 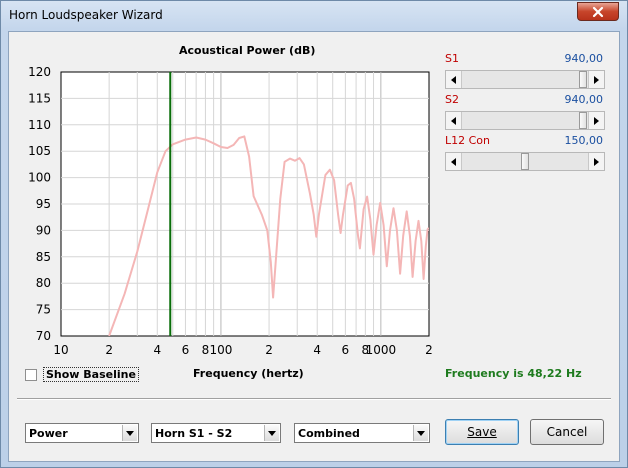 I want to click on title-bar: Horn Loudspeaker Wizard, so click(x=314, y=16).